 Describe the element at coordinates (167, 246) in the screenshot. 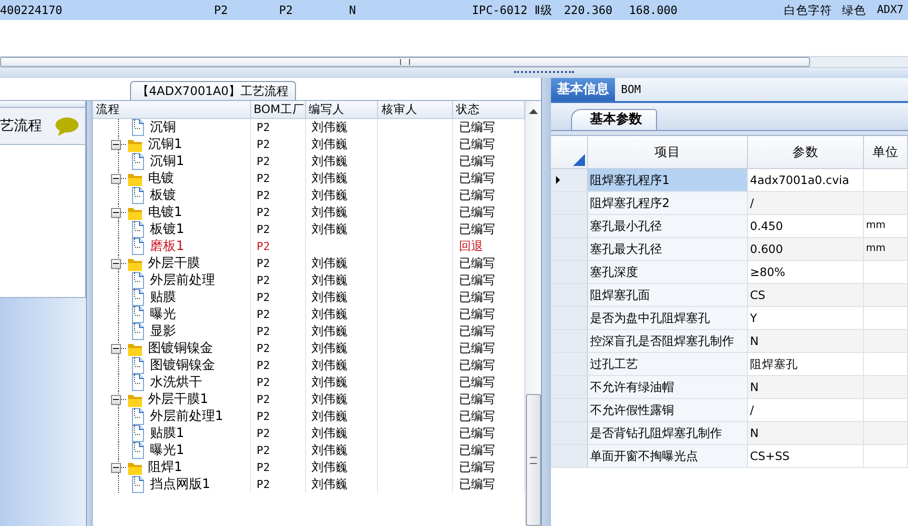

I see `tree-node-label: 磨板1` at that location.